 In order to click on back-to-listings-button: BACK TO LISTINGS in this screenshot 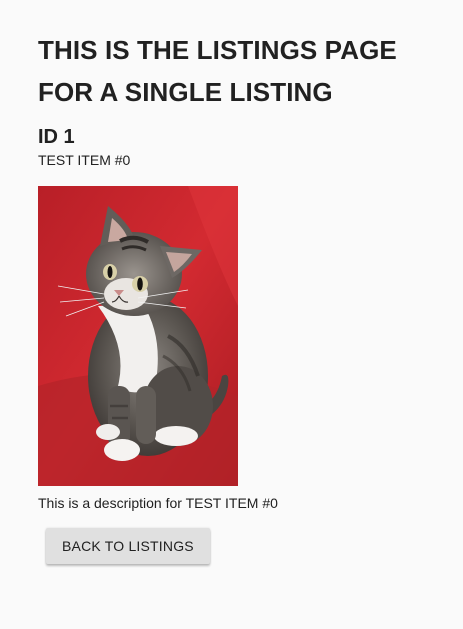, I will do `click(128, 546)`.